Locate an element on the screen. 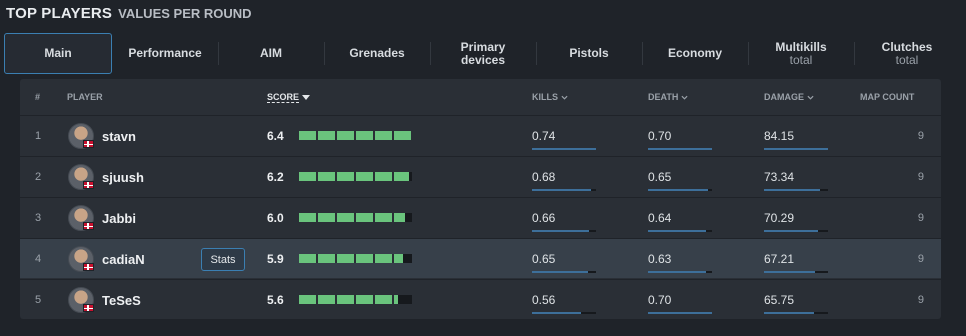 The image size is (966, 336). score-value: 6.0 is located at coordinates (275, 218).